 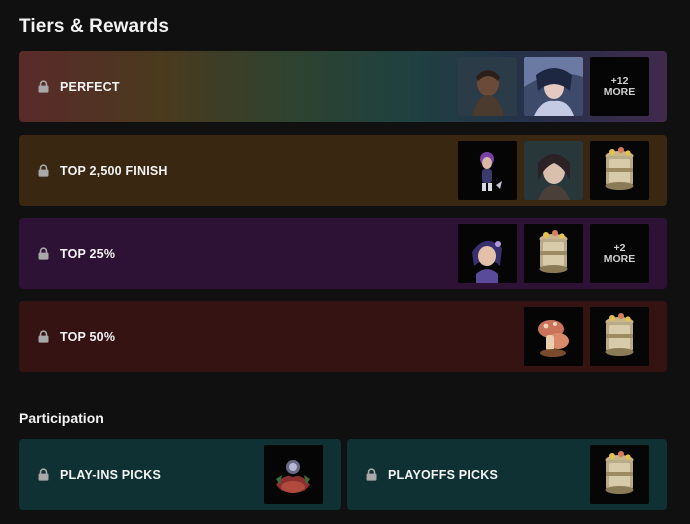 I want to click on chibi-portrait-icon, so click(x=487, y=253).